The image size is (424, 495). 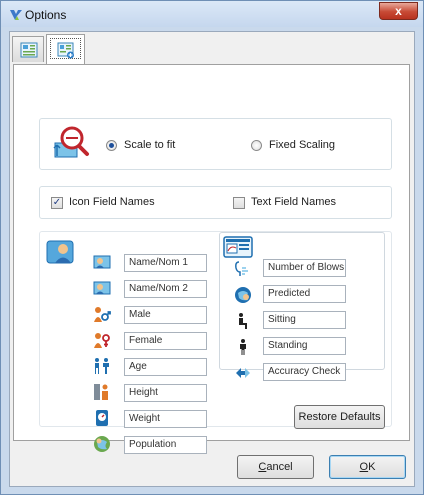 What do you see at coordinates (165, 367) in the screenshot?
I see `age-field: Age` at bounding box center [165, 367].